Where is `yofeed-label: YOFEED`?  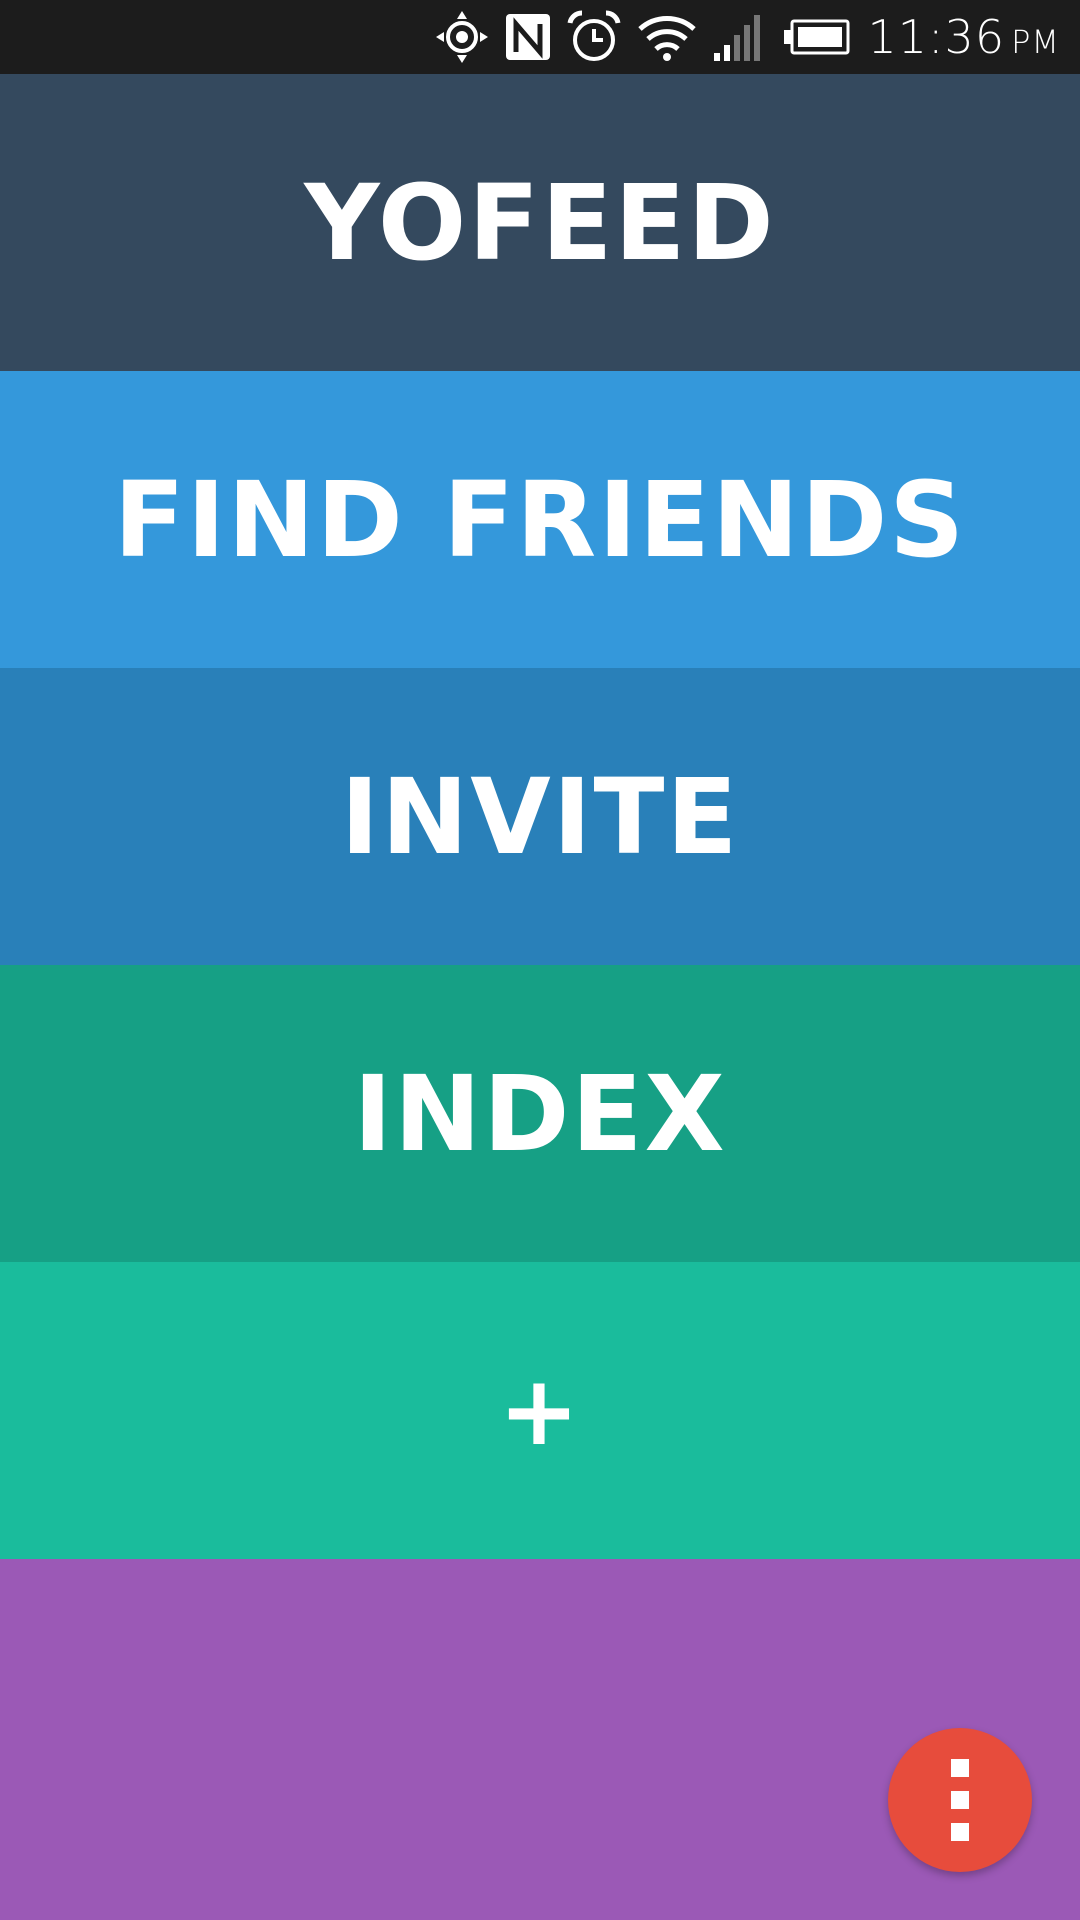 yofeed-label: YOFEED is located at coordinates (540, 222).